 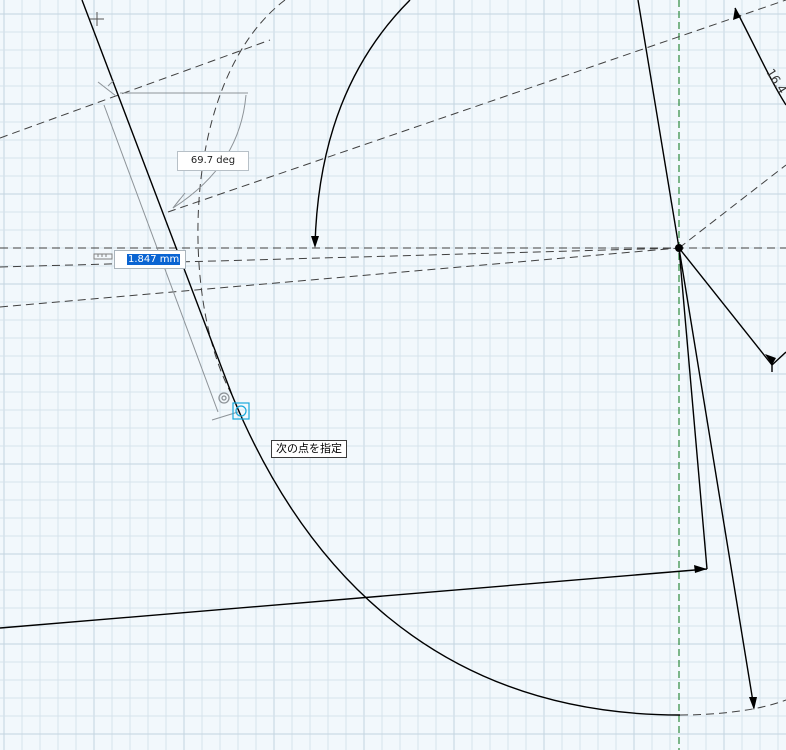 What do you see at coordinates (658, 124) in the screenshot?
I see `sketch-line-top` at bounding box center [658, 124].